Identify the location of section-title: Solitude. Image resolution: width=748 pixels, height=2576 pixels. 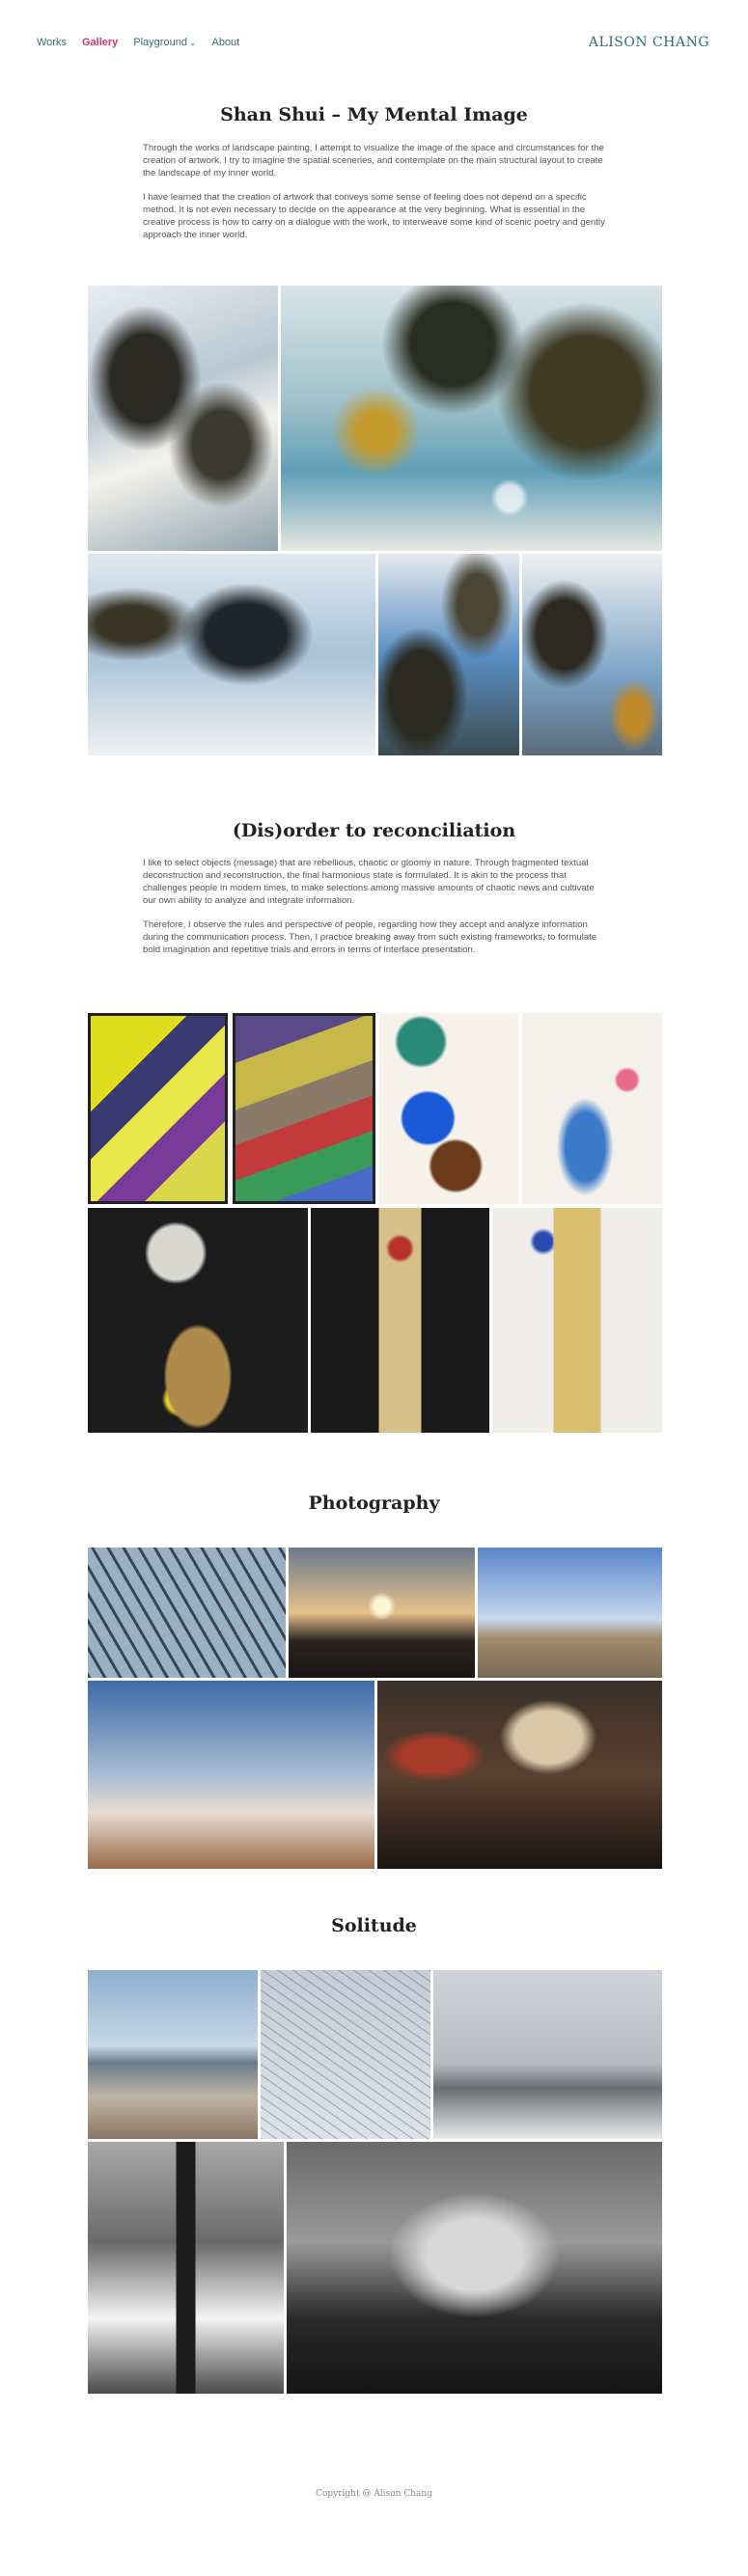
(374, 1925).